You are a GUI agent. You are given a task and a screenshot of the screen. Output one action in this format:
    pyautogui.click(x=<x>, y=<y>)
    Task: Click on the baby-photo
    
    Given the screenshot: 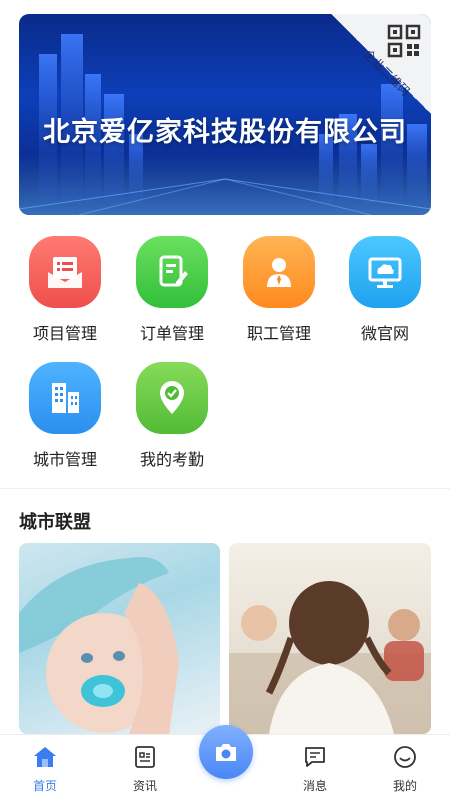 What is the action you would take?
    pyautogui.click(x=99, y=645)
    